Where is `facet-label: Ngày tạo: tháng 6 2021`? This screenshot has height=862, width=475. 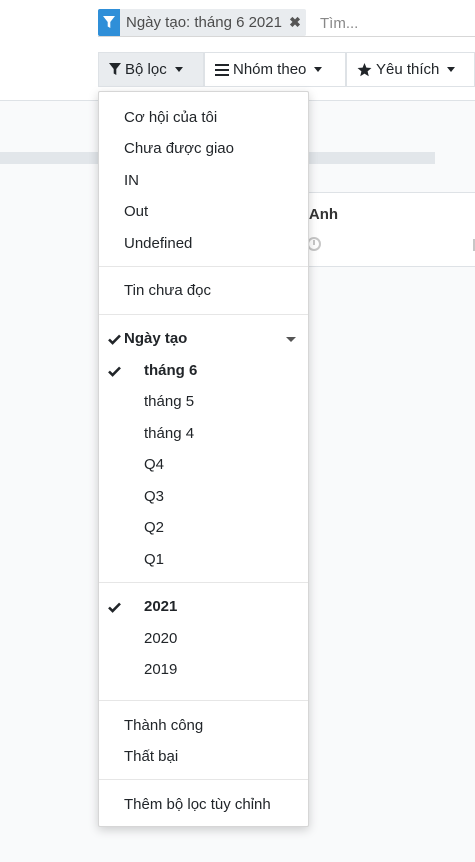 facet-label: Ngày tạo: tháng 6 2021 is located at coordinates (204, 22).